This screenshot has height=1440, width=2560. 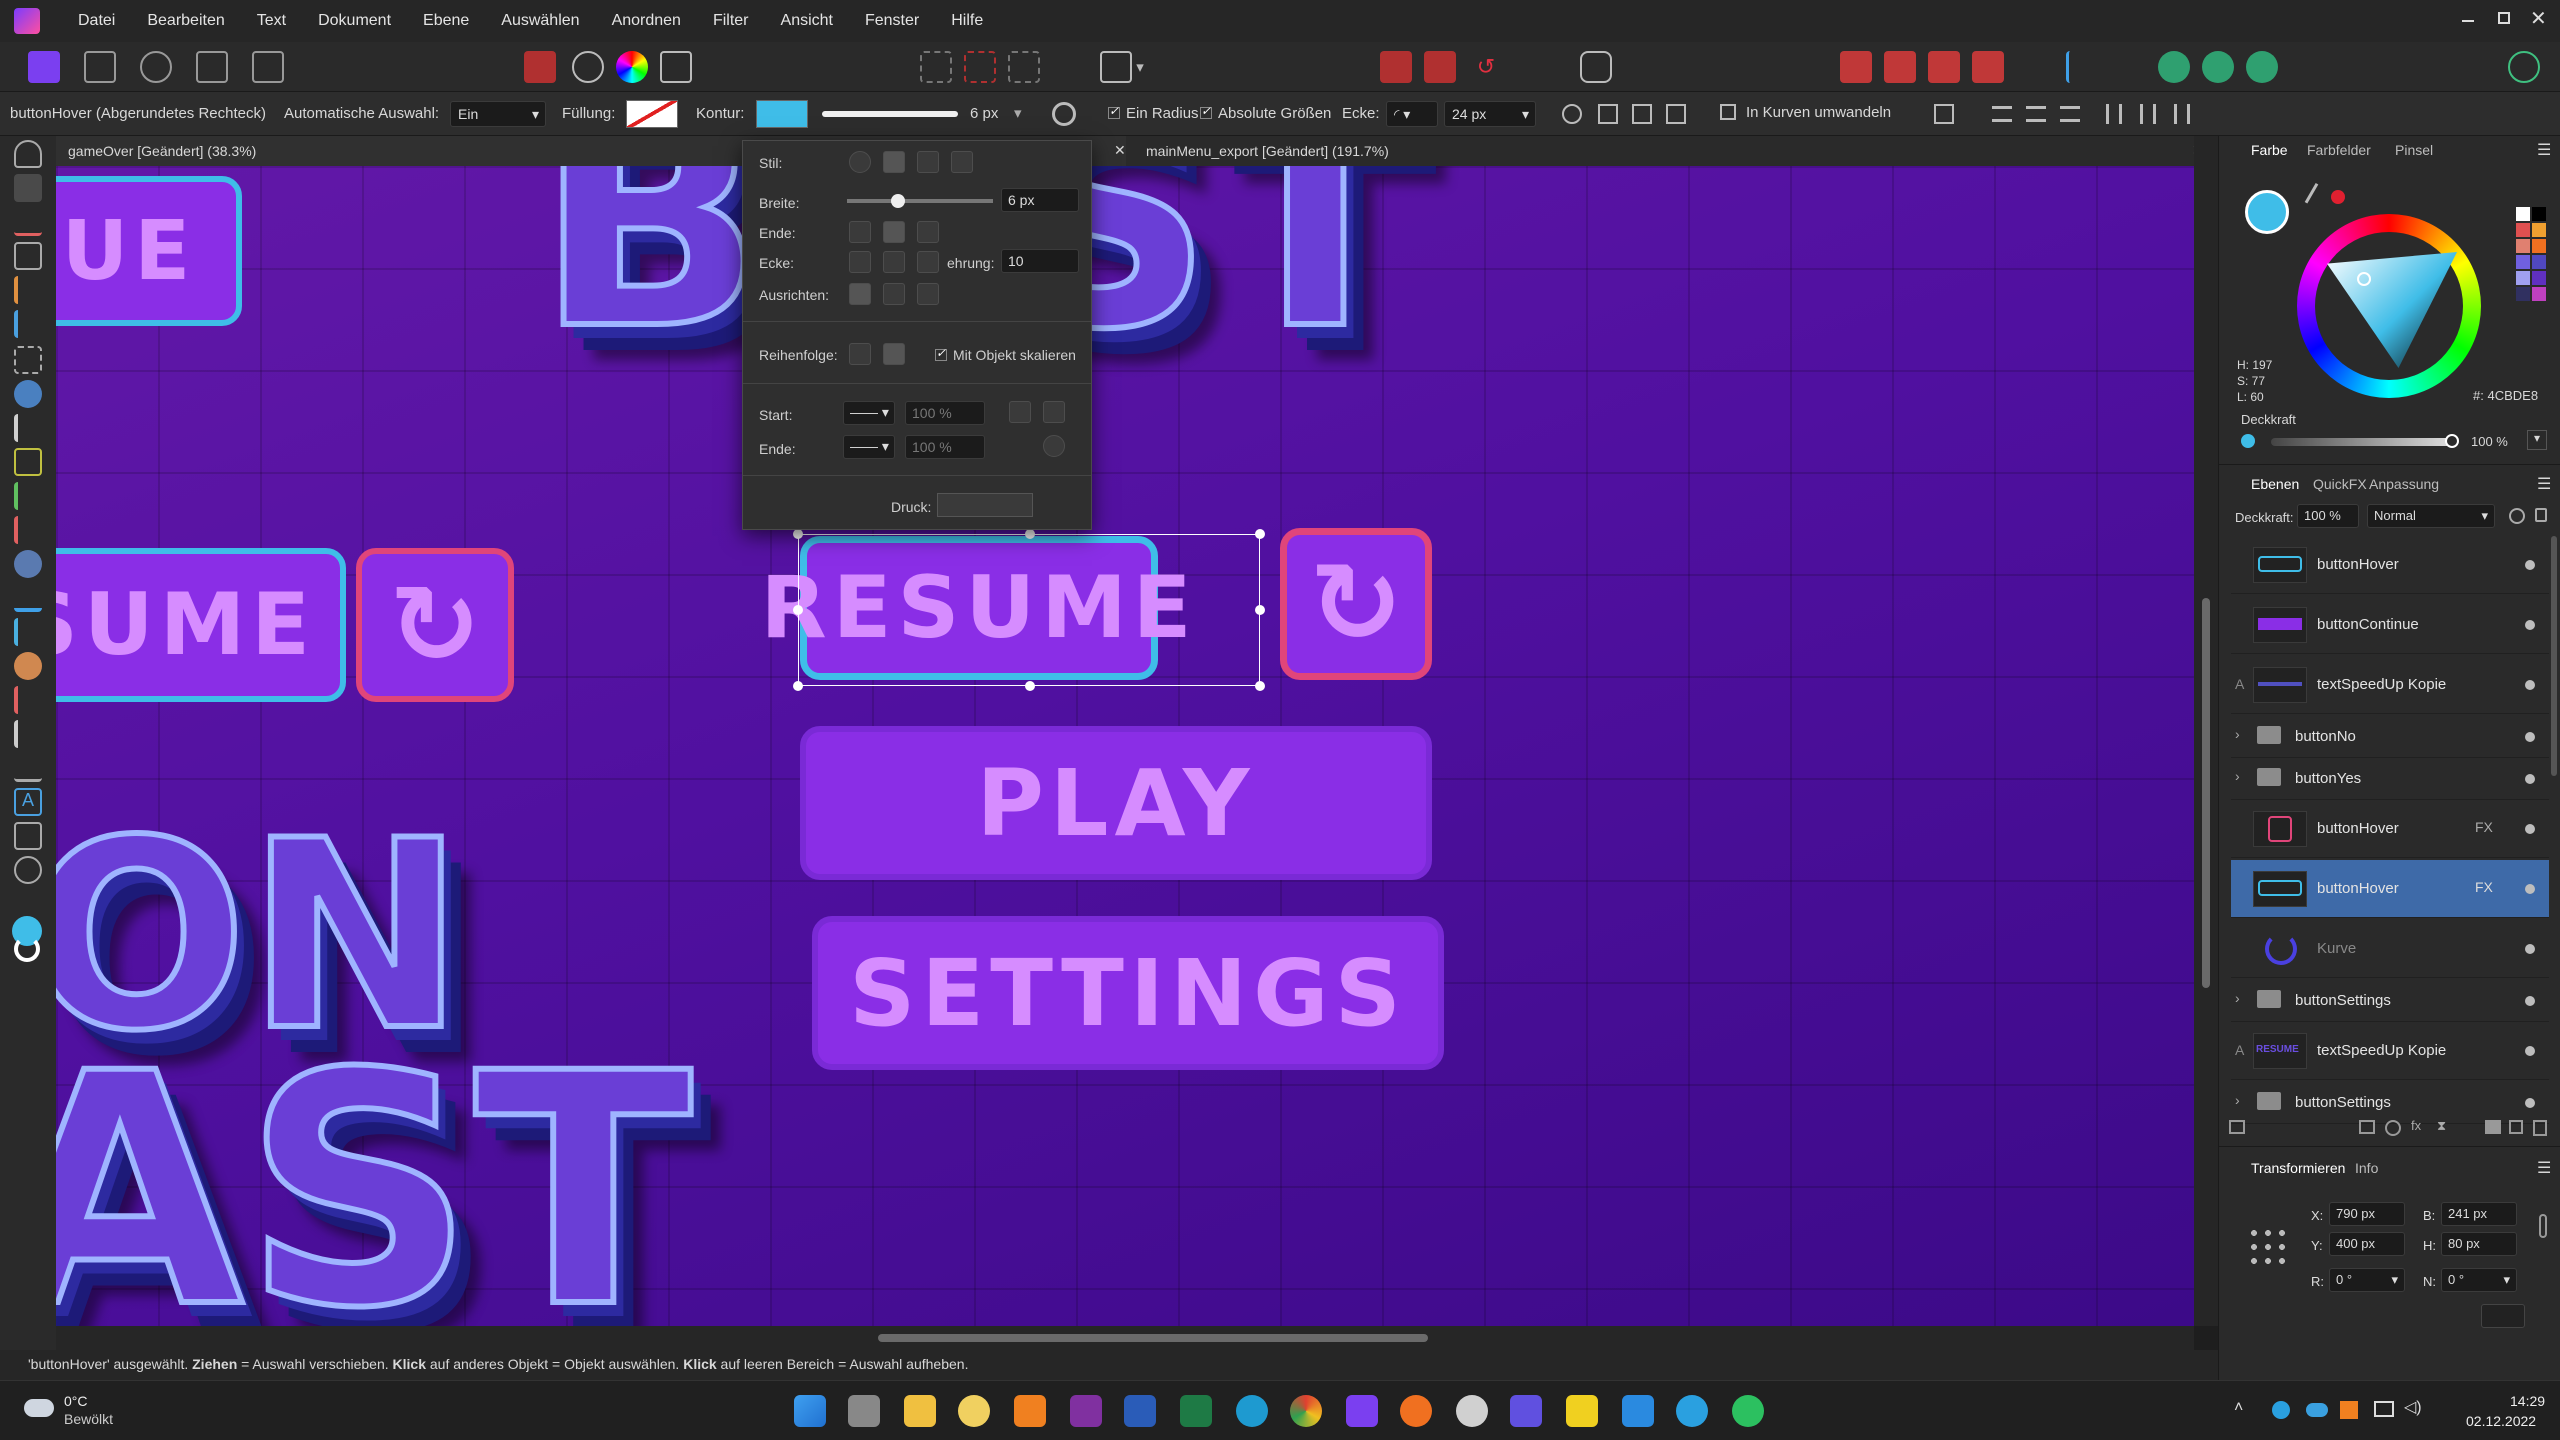 What do you see at coordinates (2366, 1168) in the screenshot?
I see `tab-info: Info` at bounding box center [2366, 1168].